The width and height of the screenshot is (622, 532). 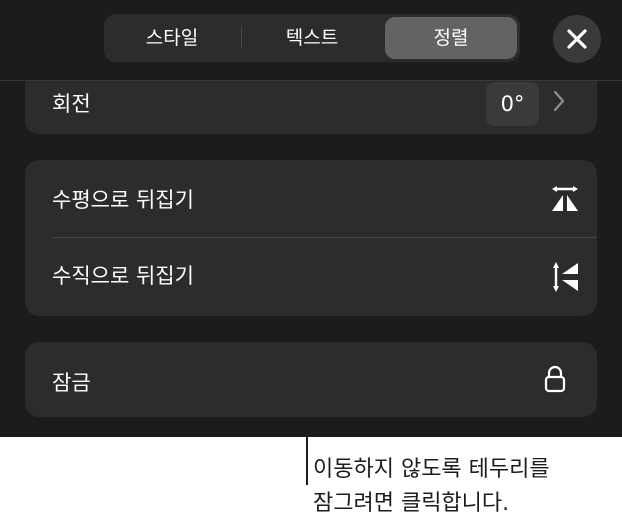 What do you see at coordinates (307, 451) in the screenshot?
I see `callout-line` at bounding box center [307, 451].